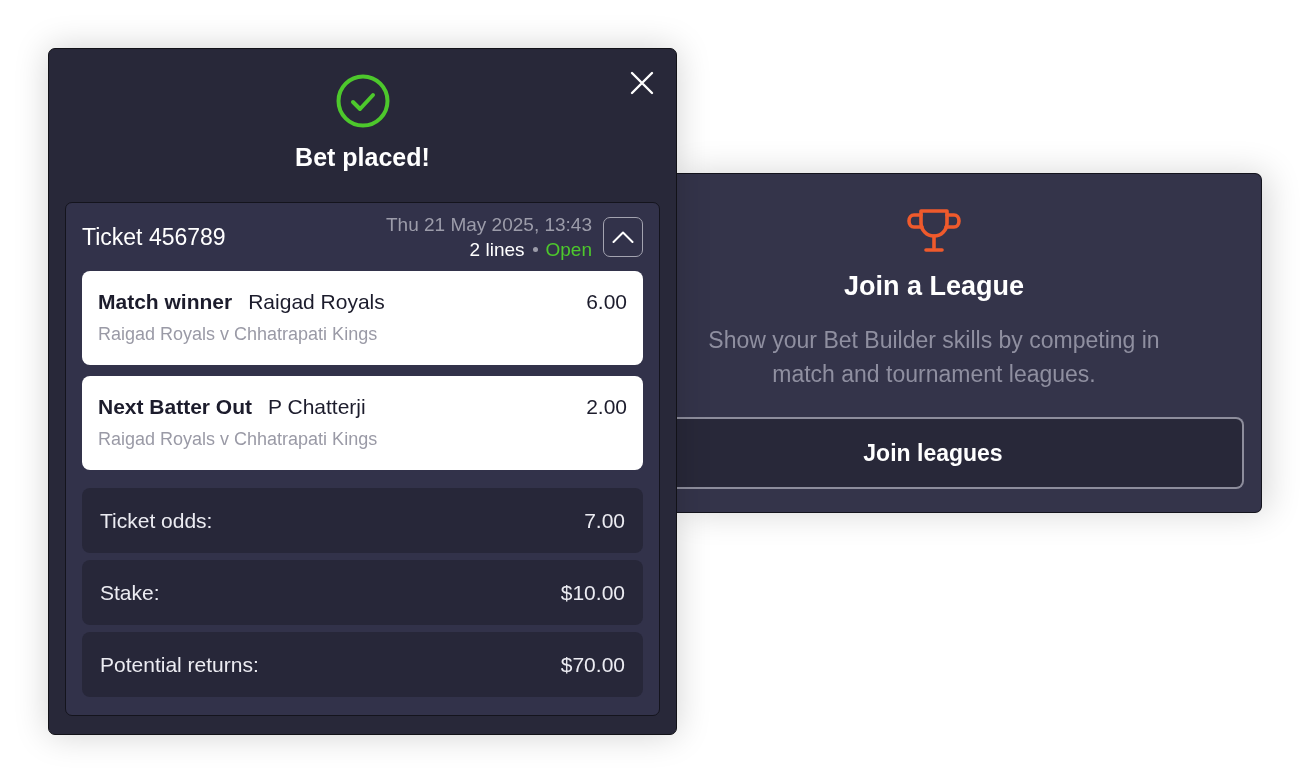 The image size is (1311, 783). I want to click on selection-odds: 6.00, so click(606, 302).